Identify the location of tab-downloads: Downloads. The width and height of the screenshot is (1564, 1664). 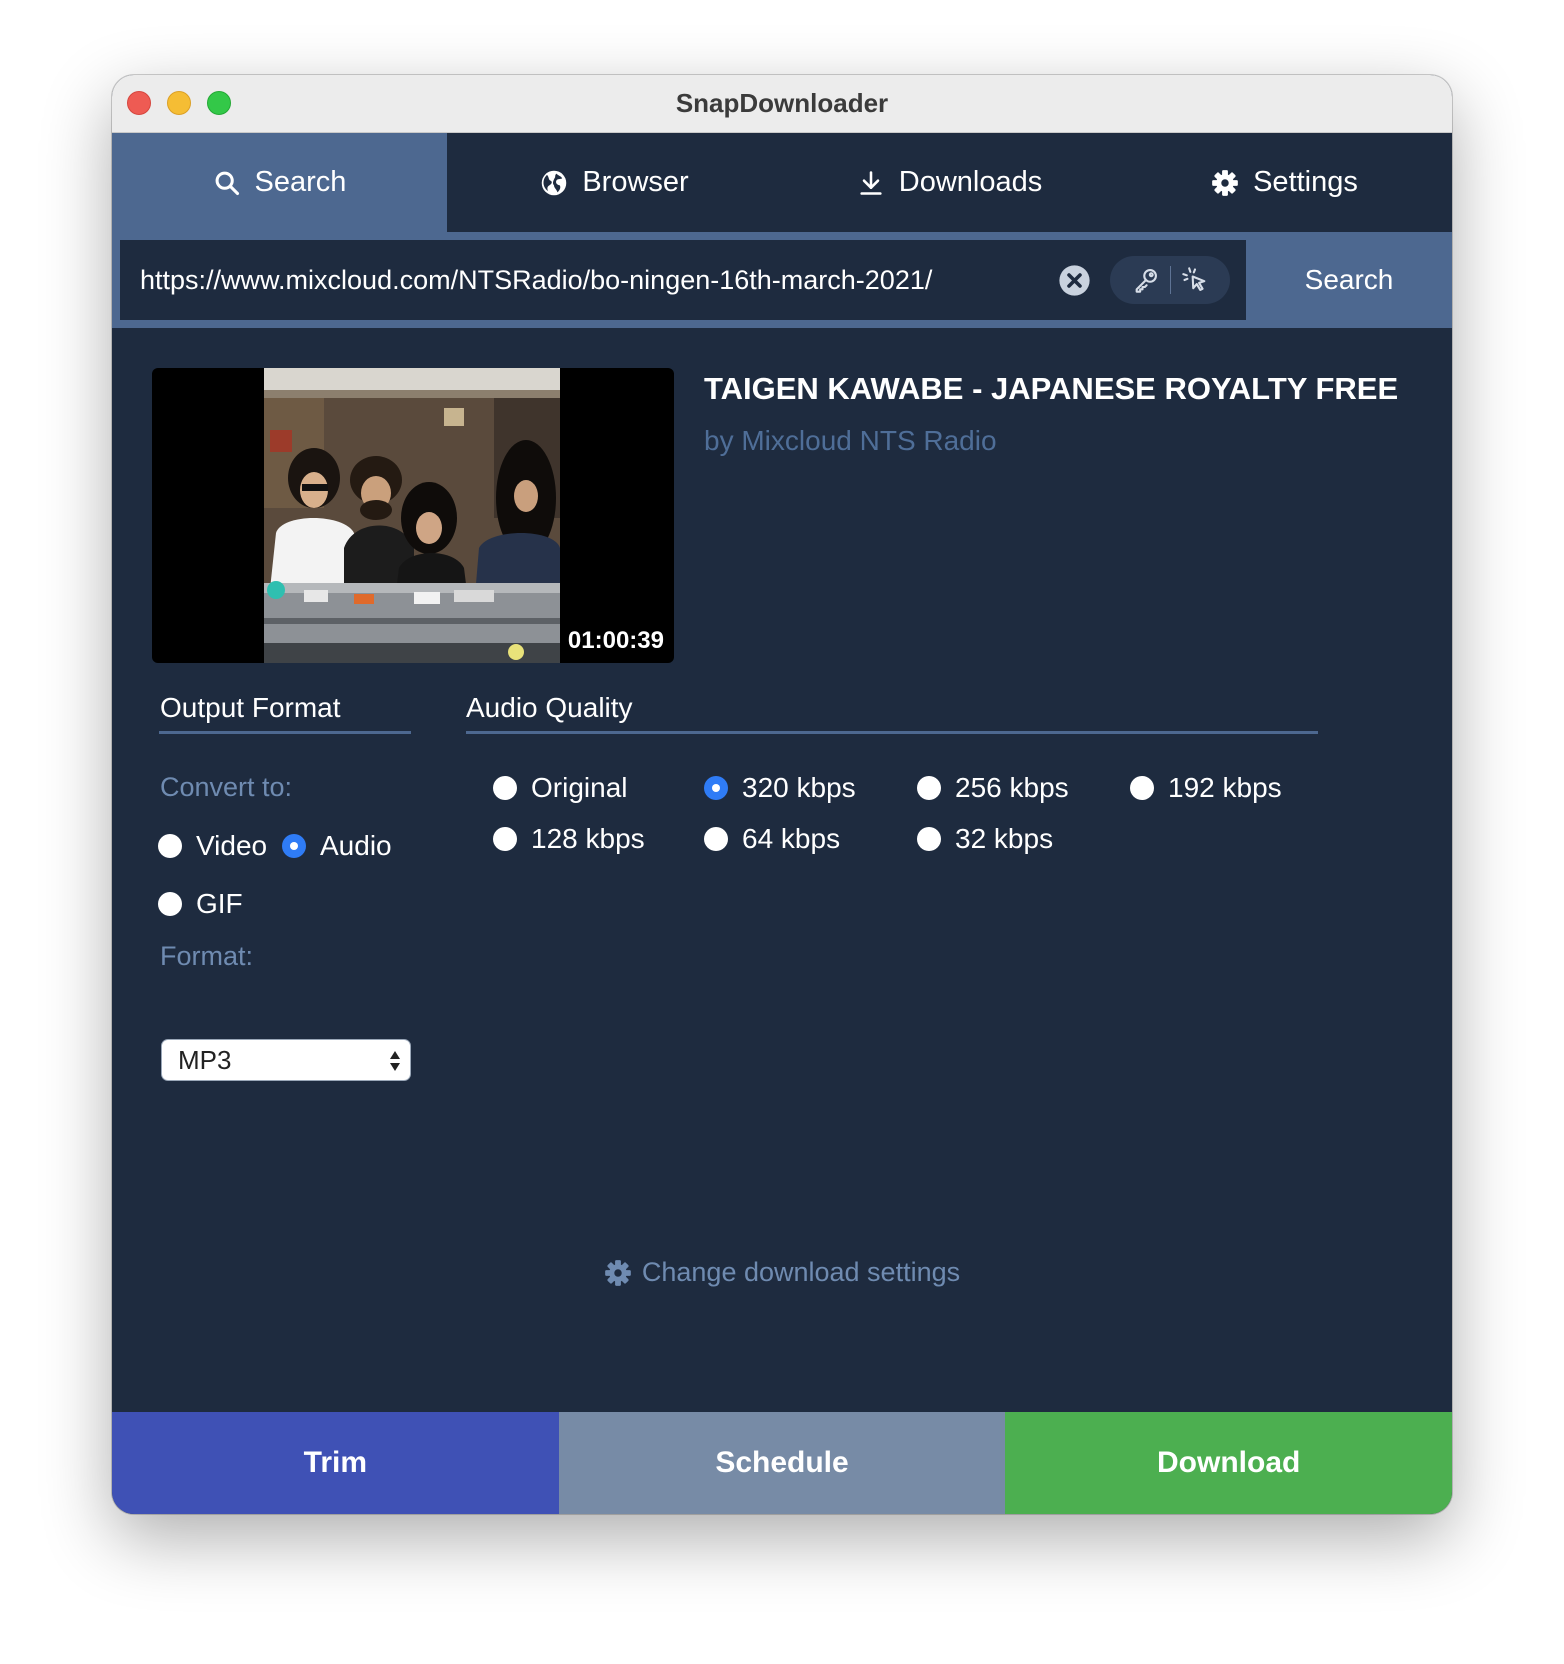
(949, 182).